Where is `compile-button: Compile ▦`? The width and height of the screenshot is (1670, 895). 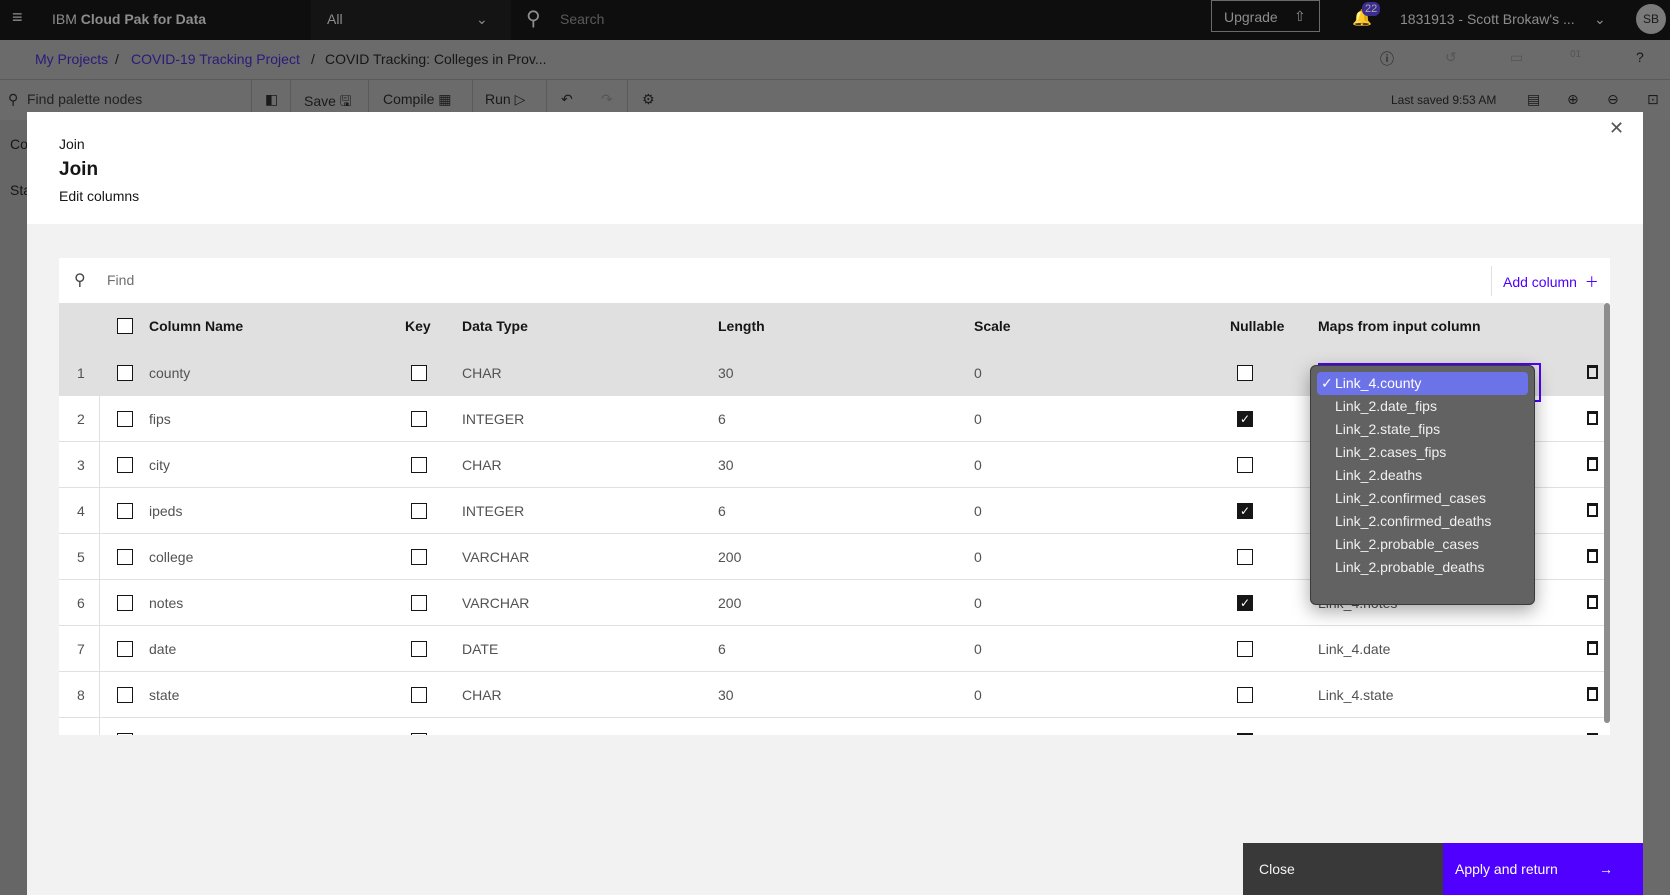 compile-button: Compile ▦ is located at coordinates (417, 99).